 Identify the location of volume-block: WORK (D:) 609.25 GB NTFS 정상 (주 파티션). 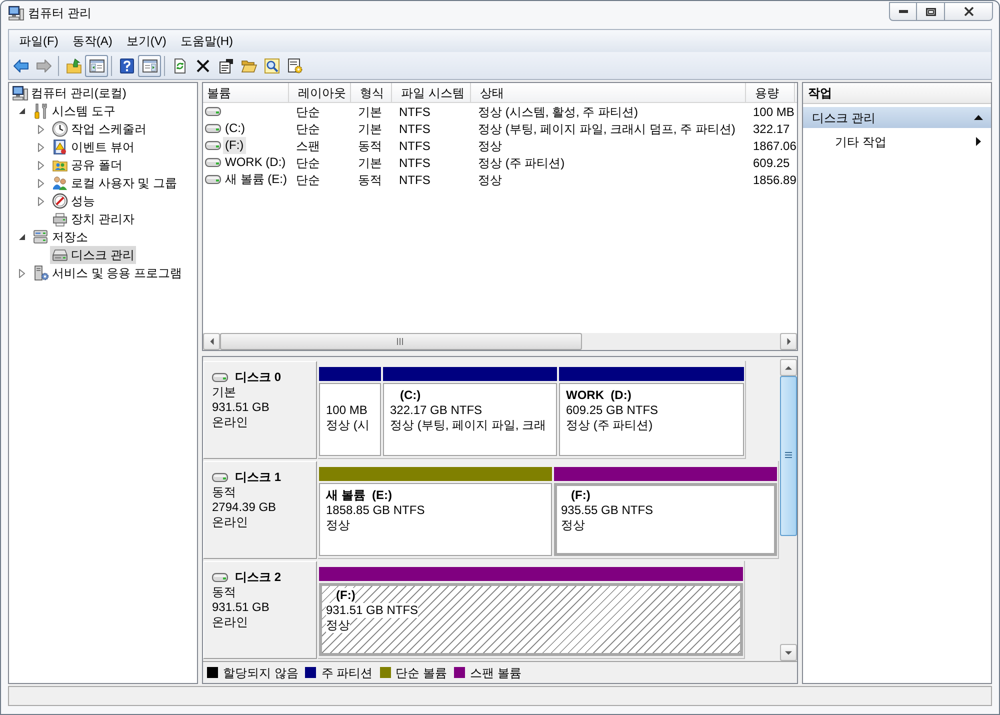
(651, 419).